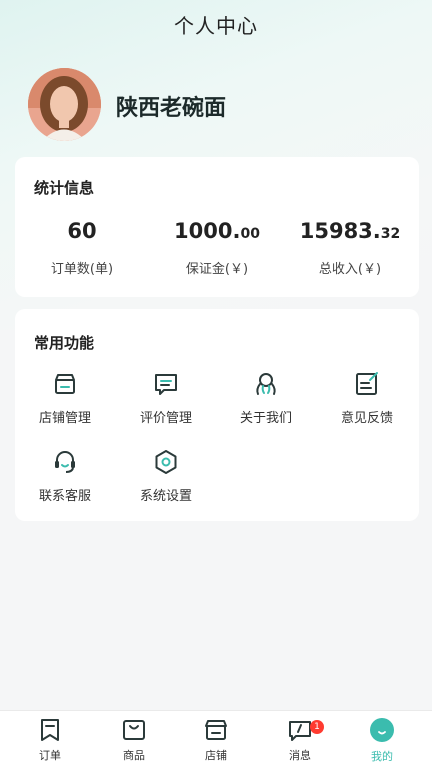 The width and height of the screenshot is (432, 768). Describe the element at coordinates (300, 755) in the screenshot. I see `tab-label: 消息` at that location.